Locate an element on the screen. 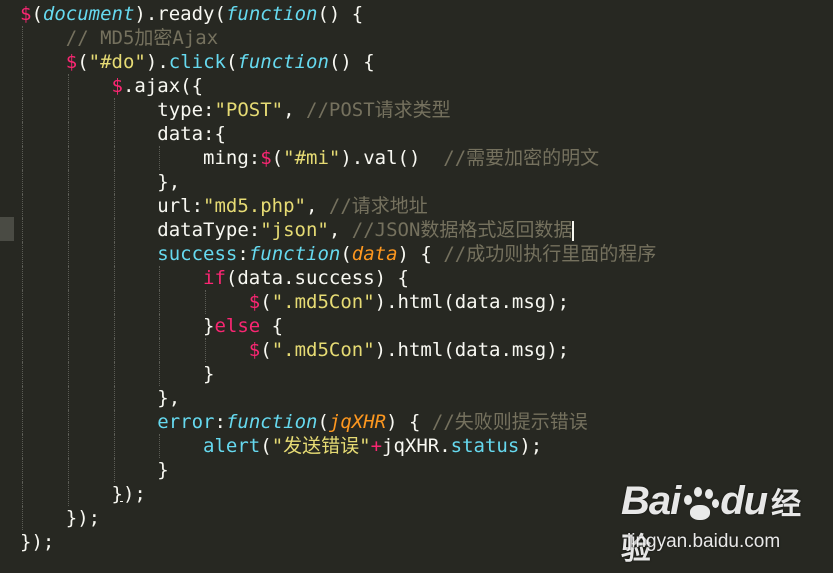 This screenshot has height=573, width=833. code-token: : is located at coordinates (220, 422).